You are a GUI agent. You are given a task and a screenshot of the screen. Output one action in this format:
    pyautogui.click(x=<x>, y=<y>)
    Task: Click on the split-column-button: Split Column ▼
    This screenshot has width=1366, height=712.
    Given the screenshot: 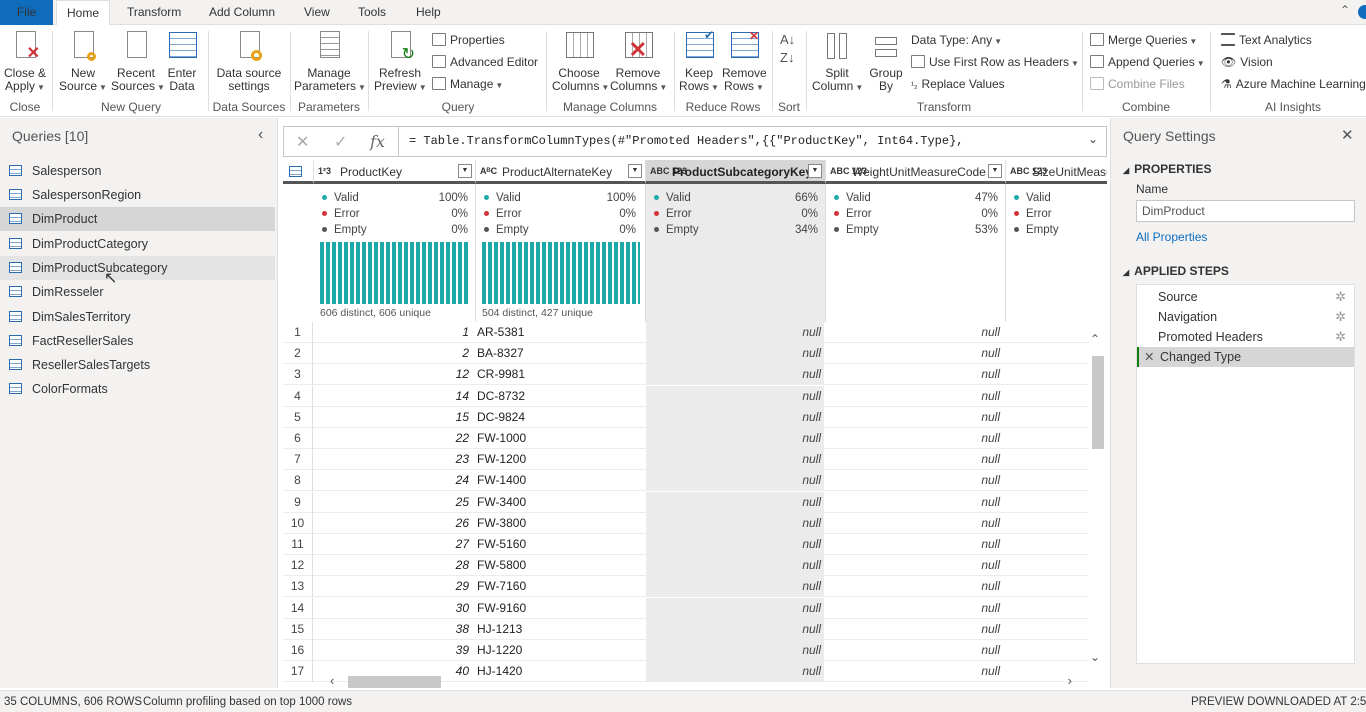 What is the action you would take?
    pyautogui.click(x=837, y=61)
    